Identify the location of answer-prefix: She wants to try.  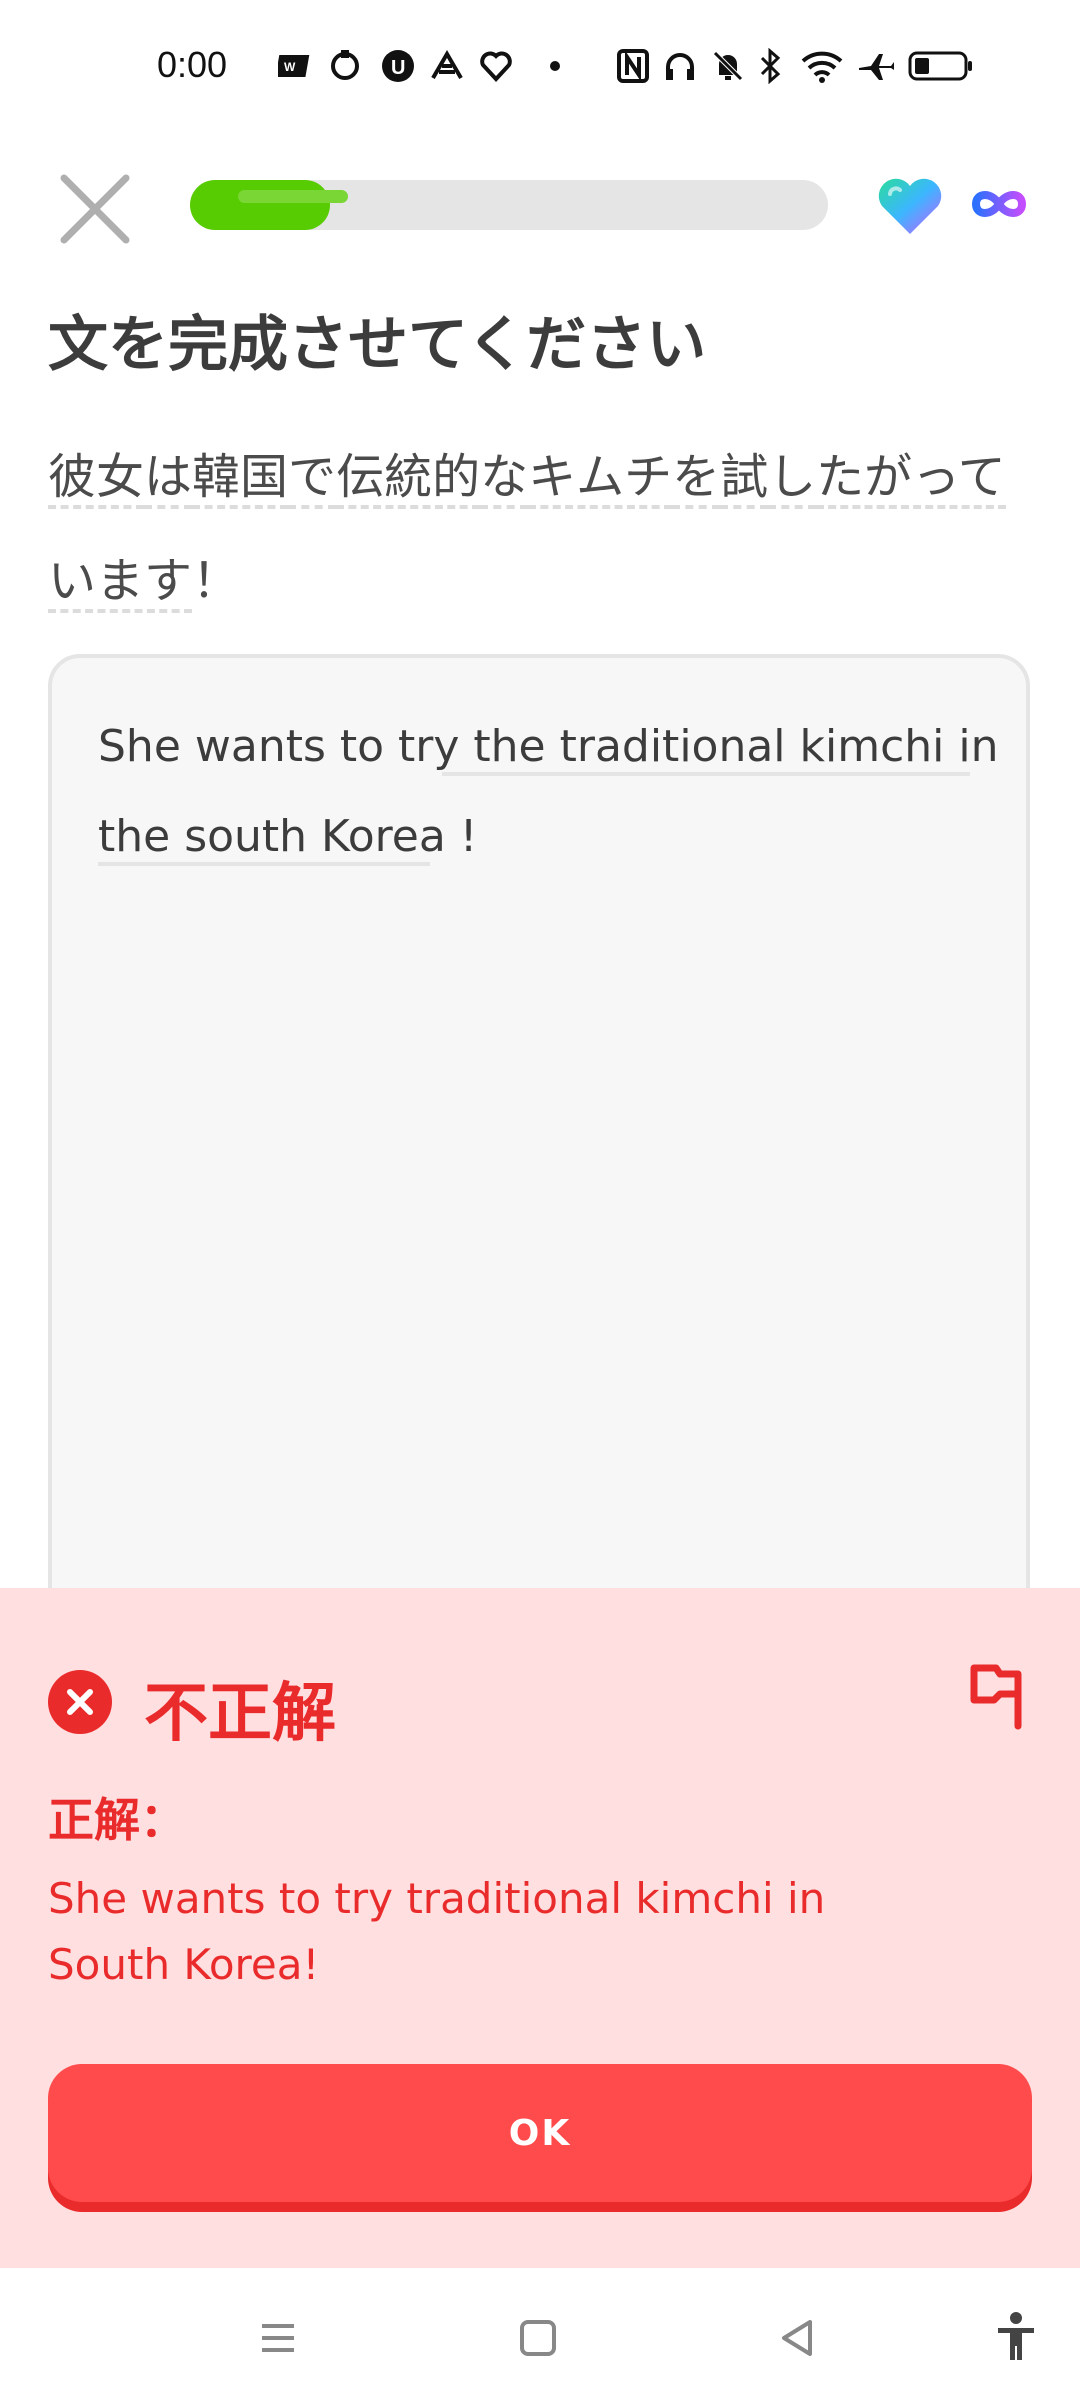
(286, 746).